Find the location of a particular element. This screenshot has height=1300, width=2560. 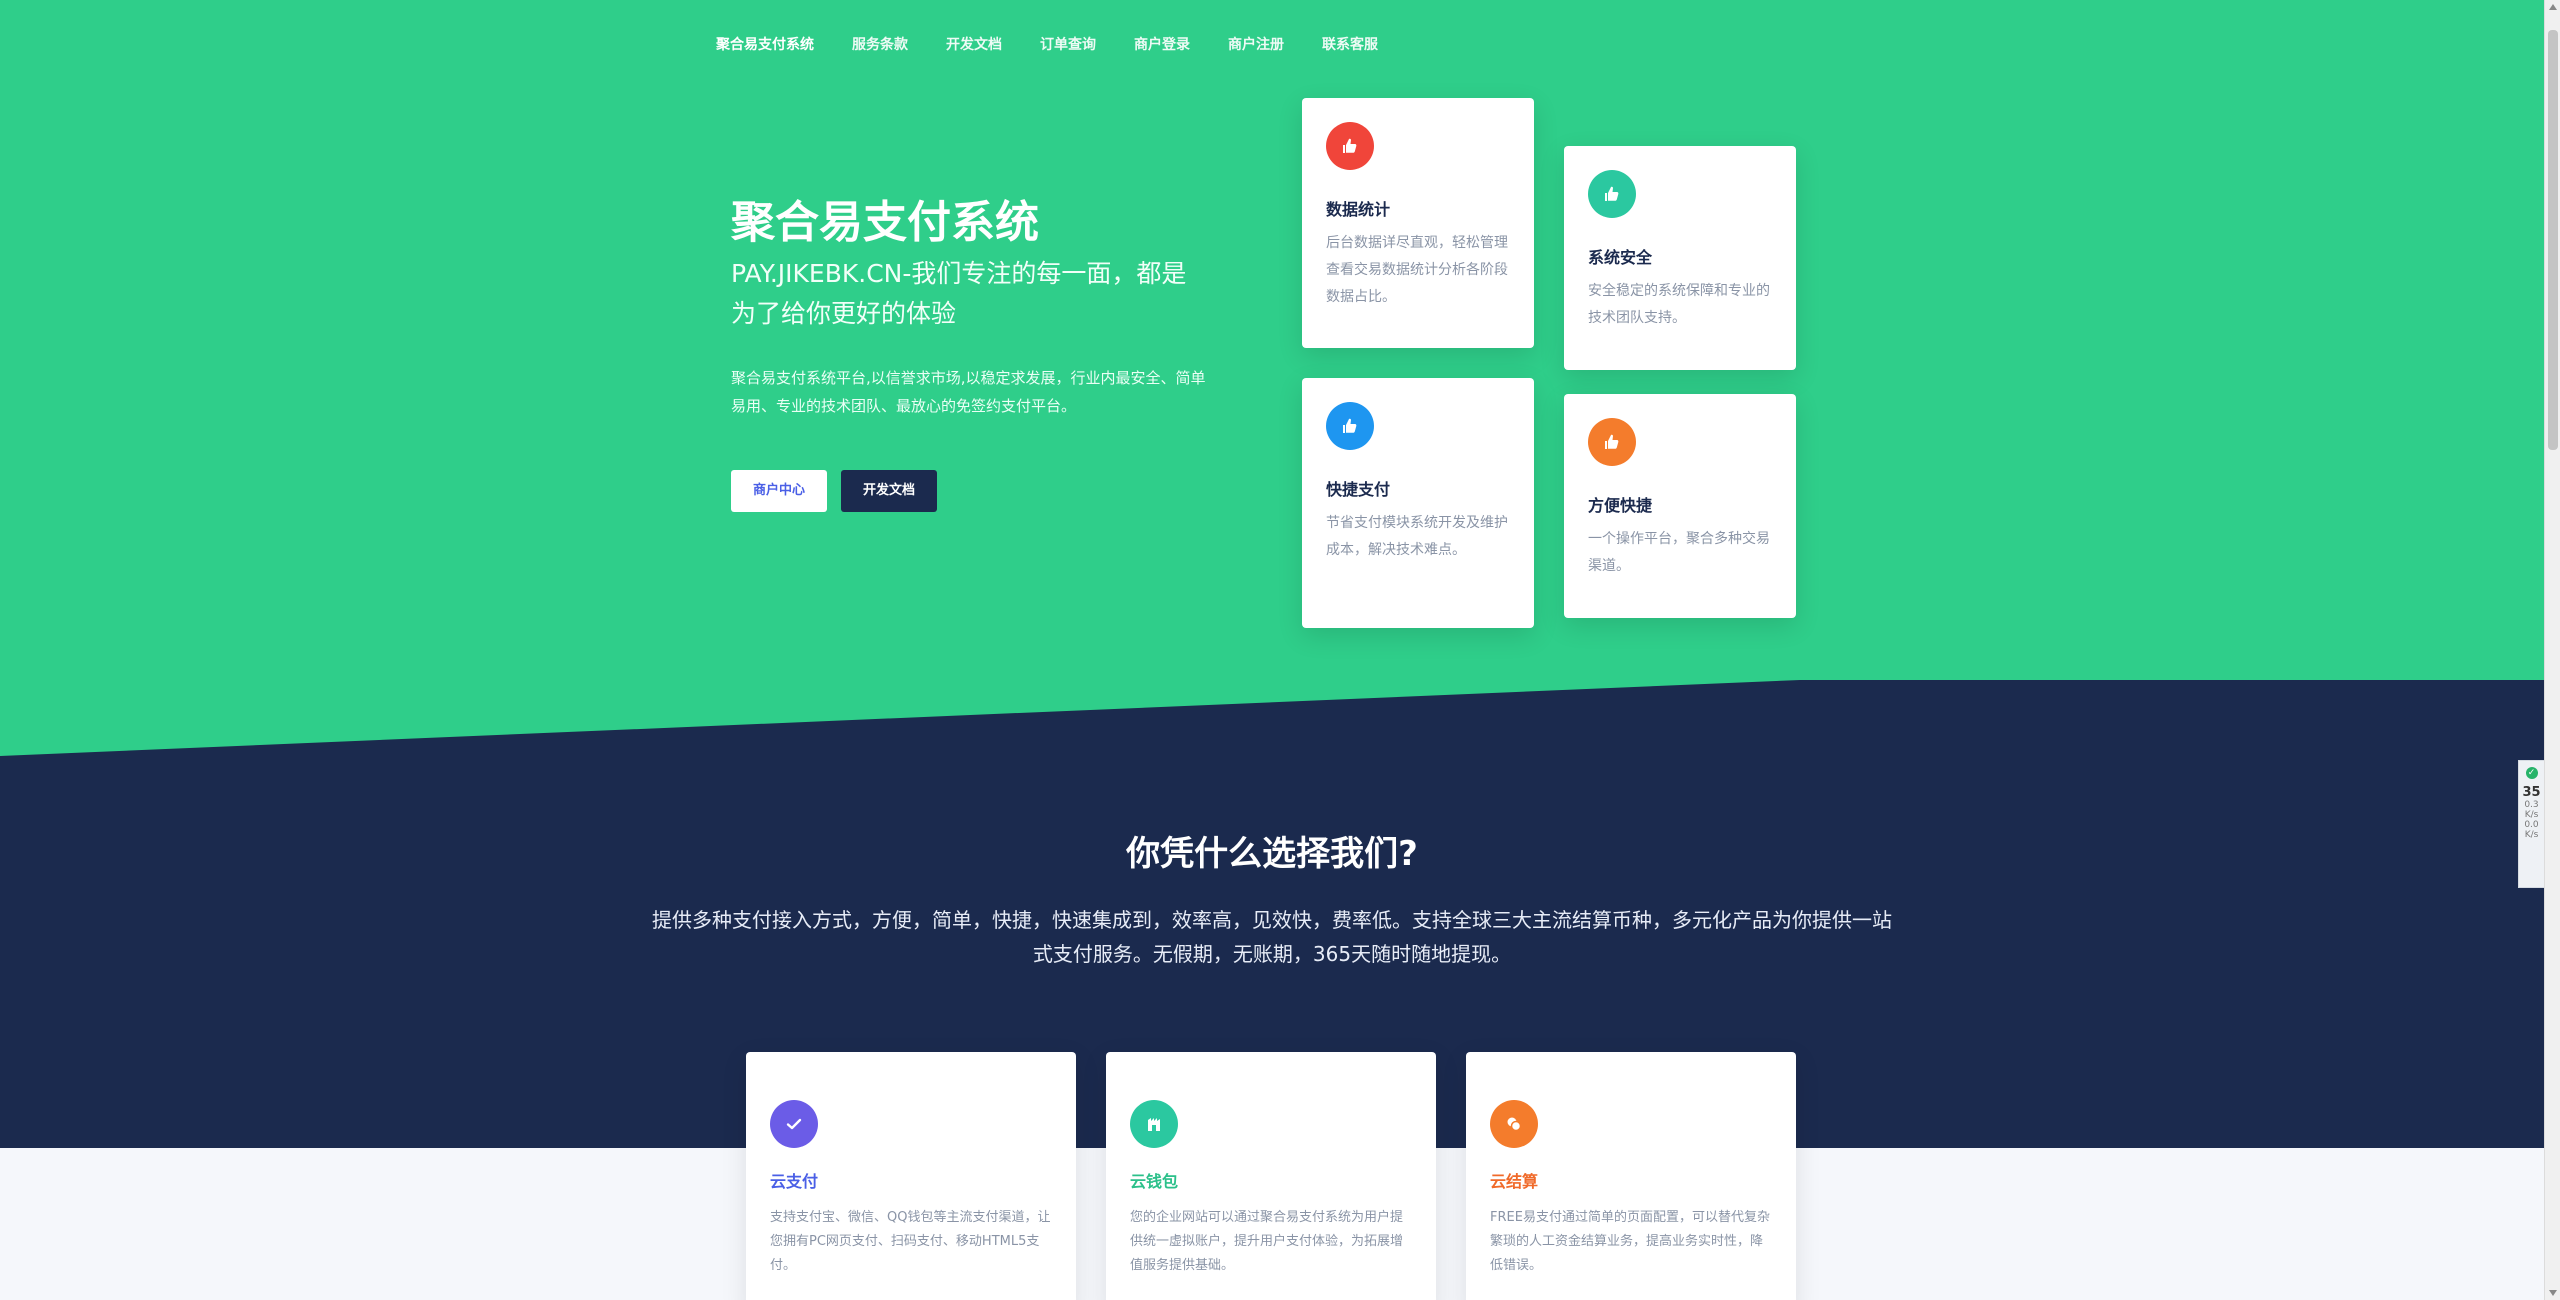

vertical-scrollbar is located at coordinates (2552, 650).